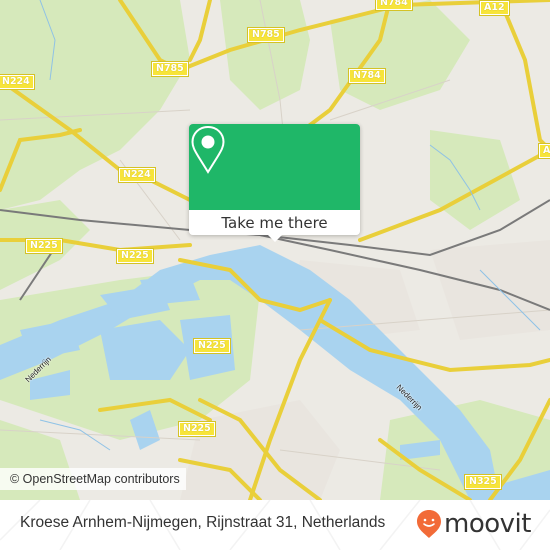  Describe the element at coordinates (275, 238) in the screenshot. I see `popup-pointer` at that location.